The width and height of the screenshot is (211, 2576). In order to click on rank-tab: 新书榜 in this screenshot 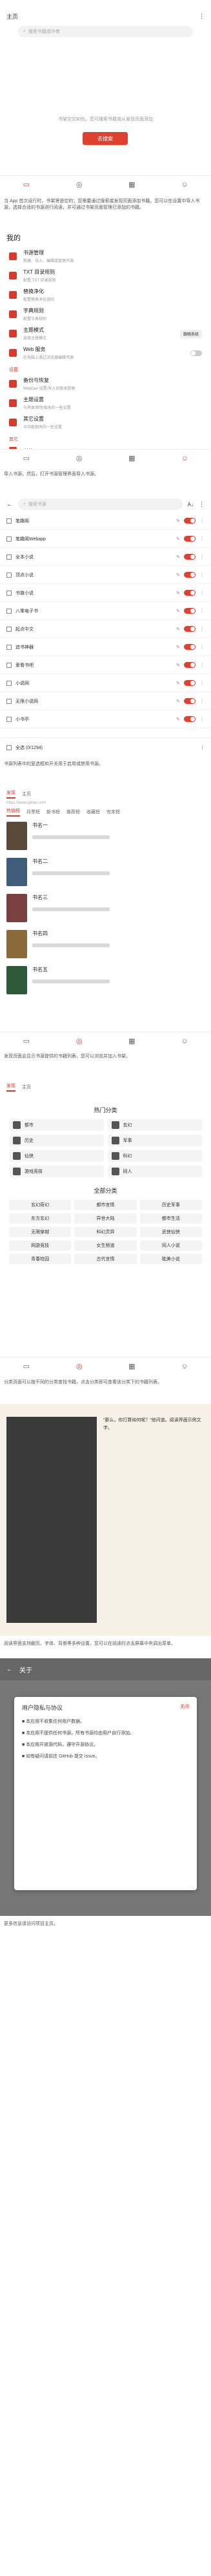, I will do `click(53, 812)`.